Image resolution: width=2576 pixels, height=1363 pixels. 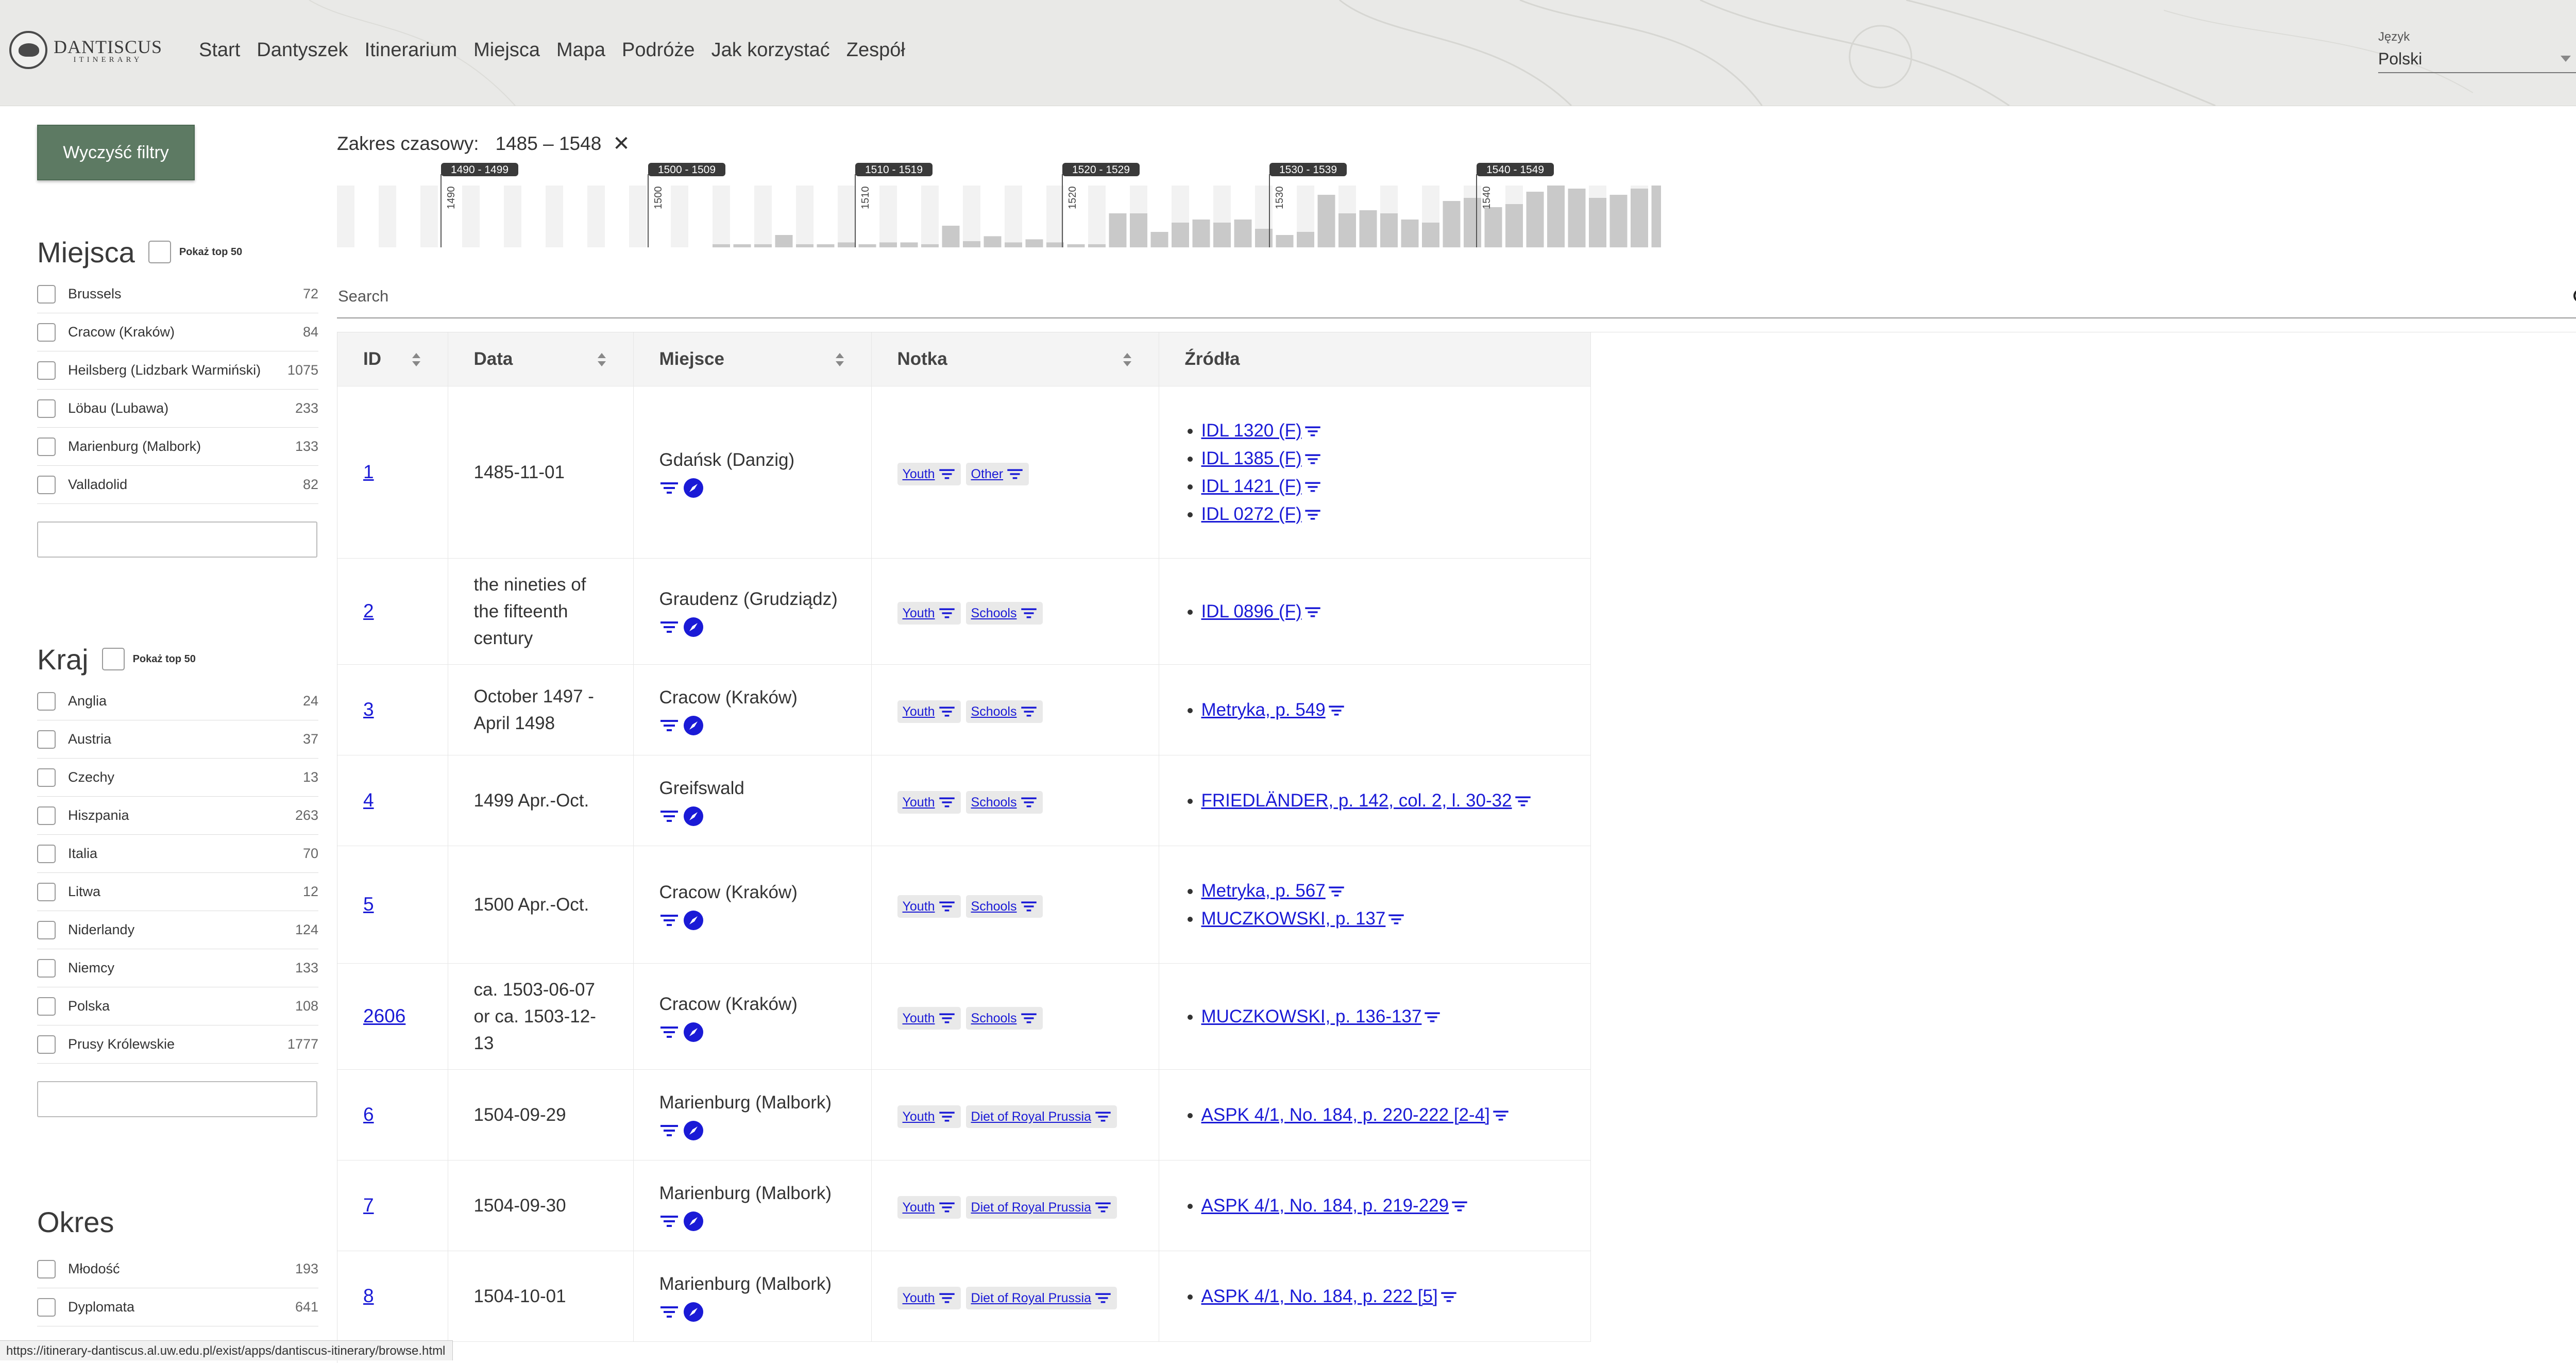 What do you see at coordinates (177, 447) in the screenshot?
I see `place-filter-row: Marienburg (Malbork) 133` at bounding box center [177, 447].